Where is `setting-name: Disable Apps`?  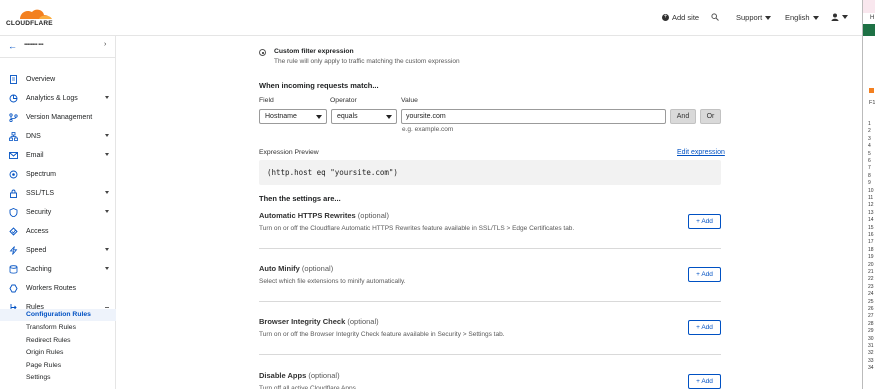 setting-name: Disable Apps is located at coordinates (283, 375).